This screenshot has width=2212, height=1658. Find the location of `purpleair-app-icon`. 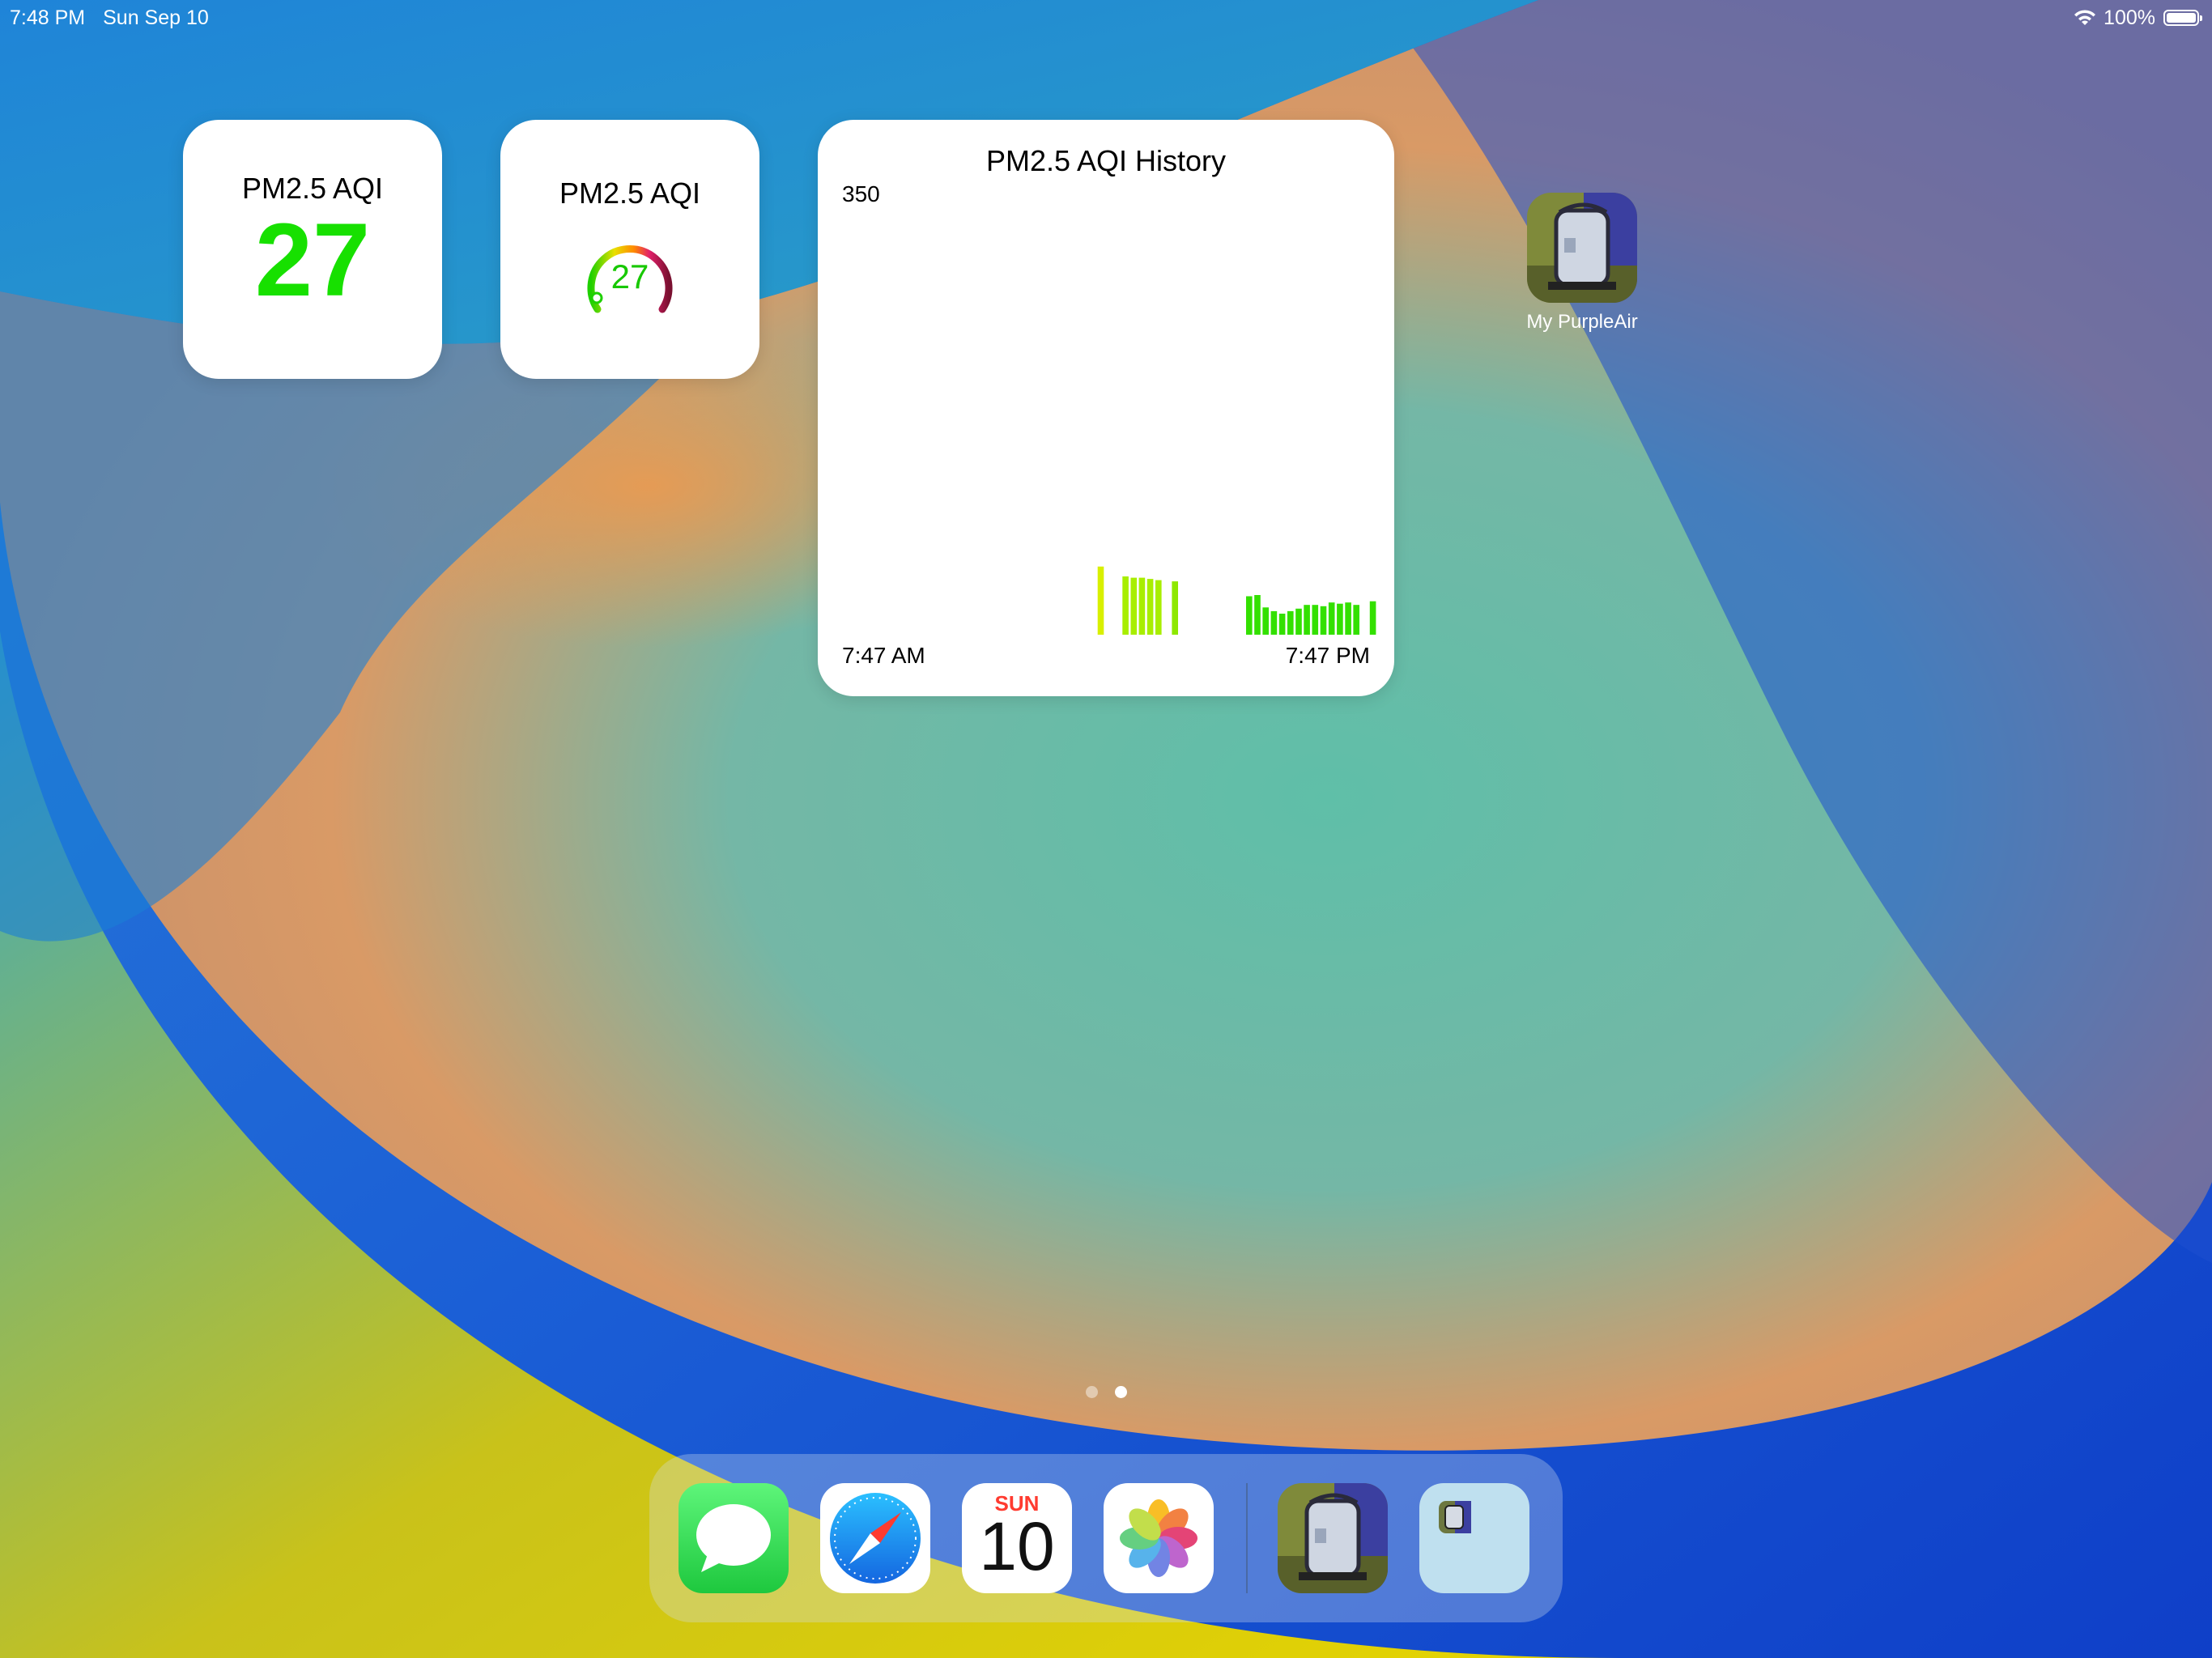

purpleair-app-icon is located at coordinates (1582, 248).